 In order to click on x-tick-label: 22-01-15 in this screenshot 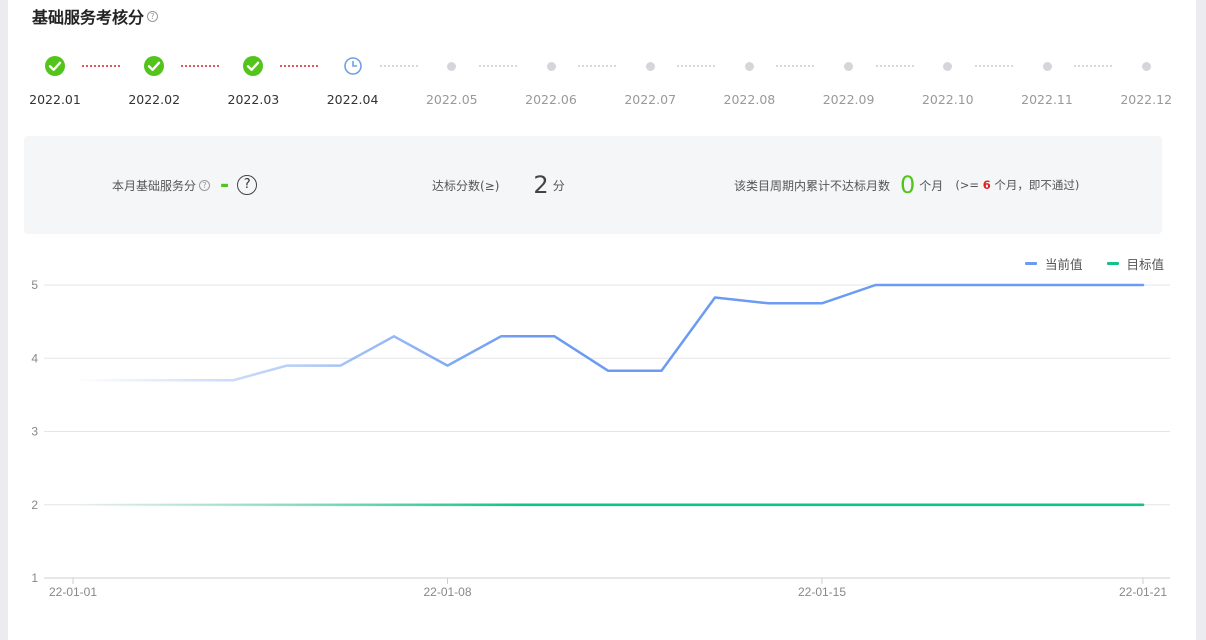, I will do `click(822, 592)`.